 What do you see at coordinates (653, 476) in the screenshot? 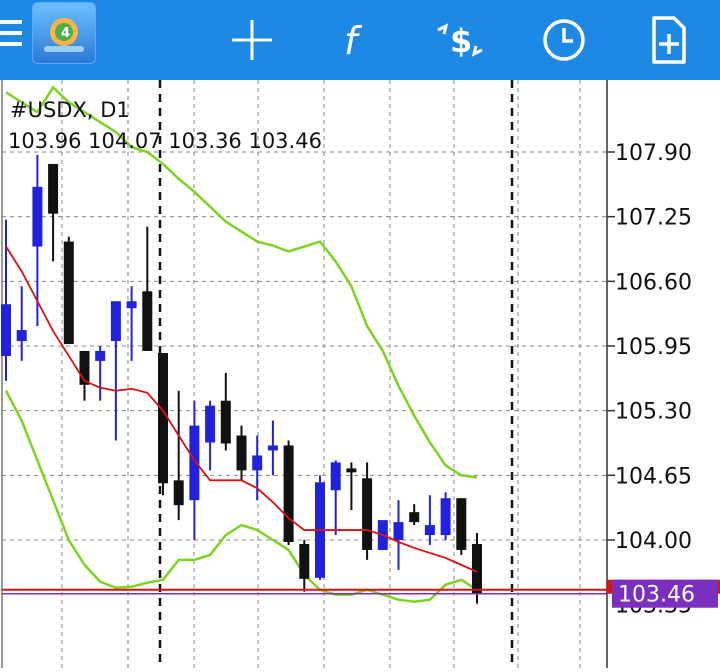
I see `axis-tick-label: 104.65` at bounding box center [653, 476].